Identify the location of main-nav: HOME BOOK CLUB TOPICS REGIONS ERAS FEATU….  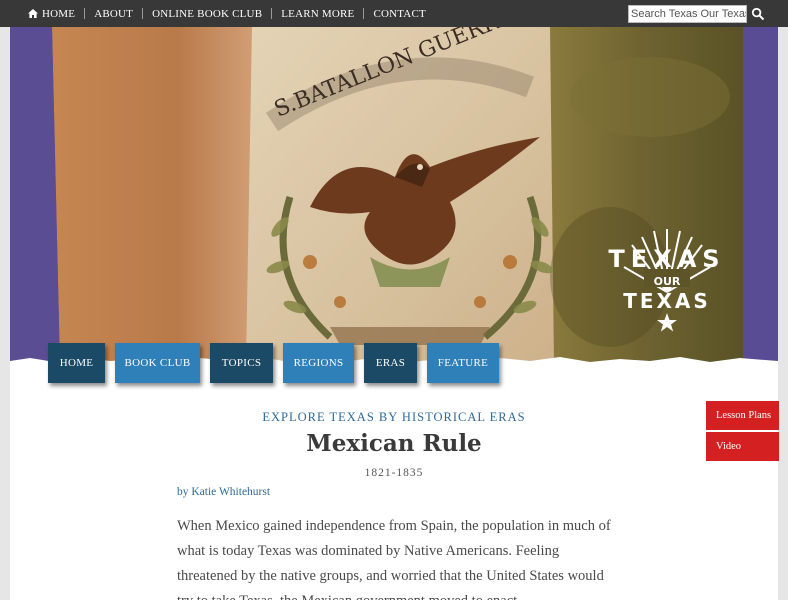
(278, 363).